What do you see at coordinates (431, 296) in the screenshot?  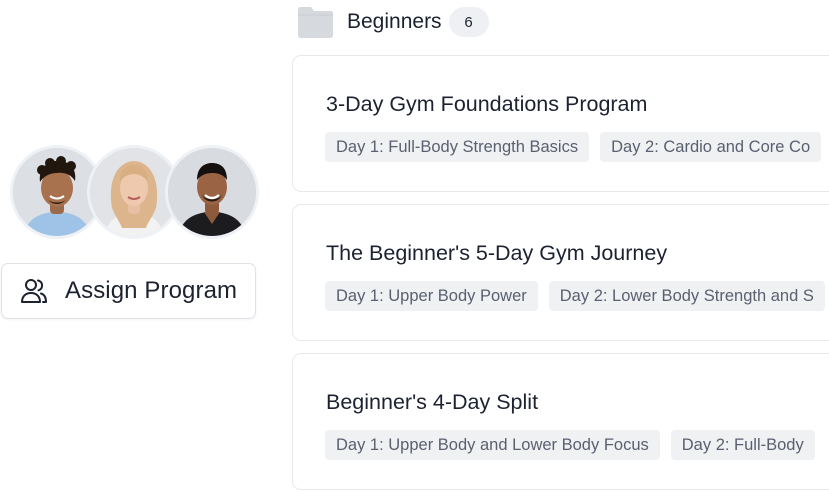 I see `day-tag: Day 1: Upper Body Power` at bounding box center [431, 296].